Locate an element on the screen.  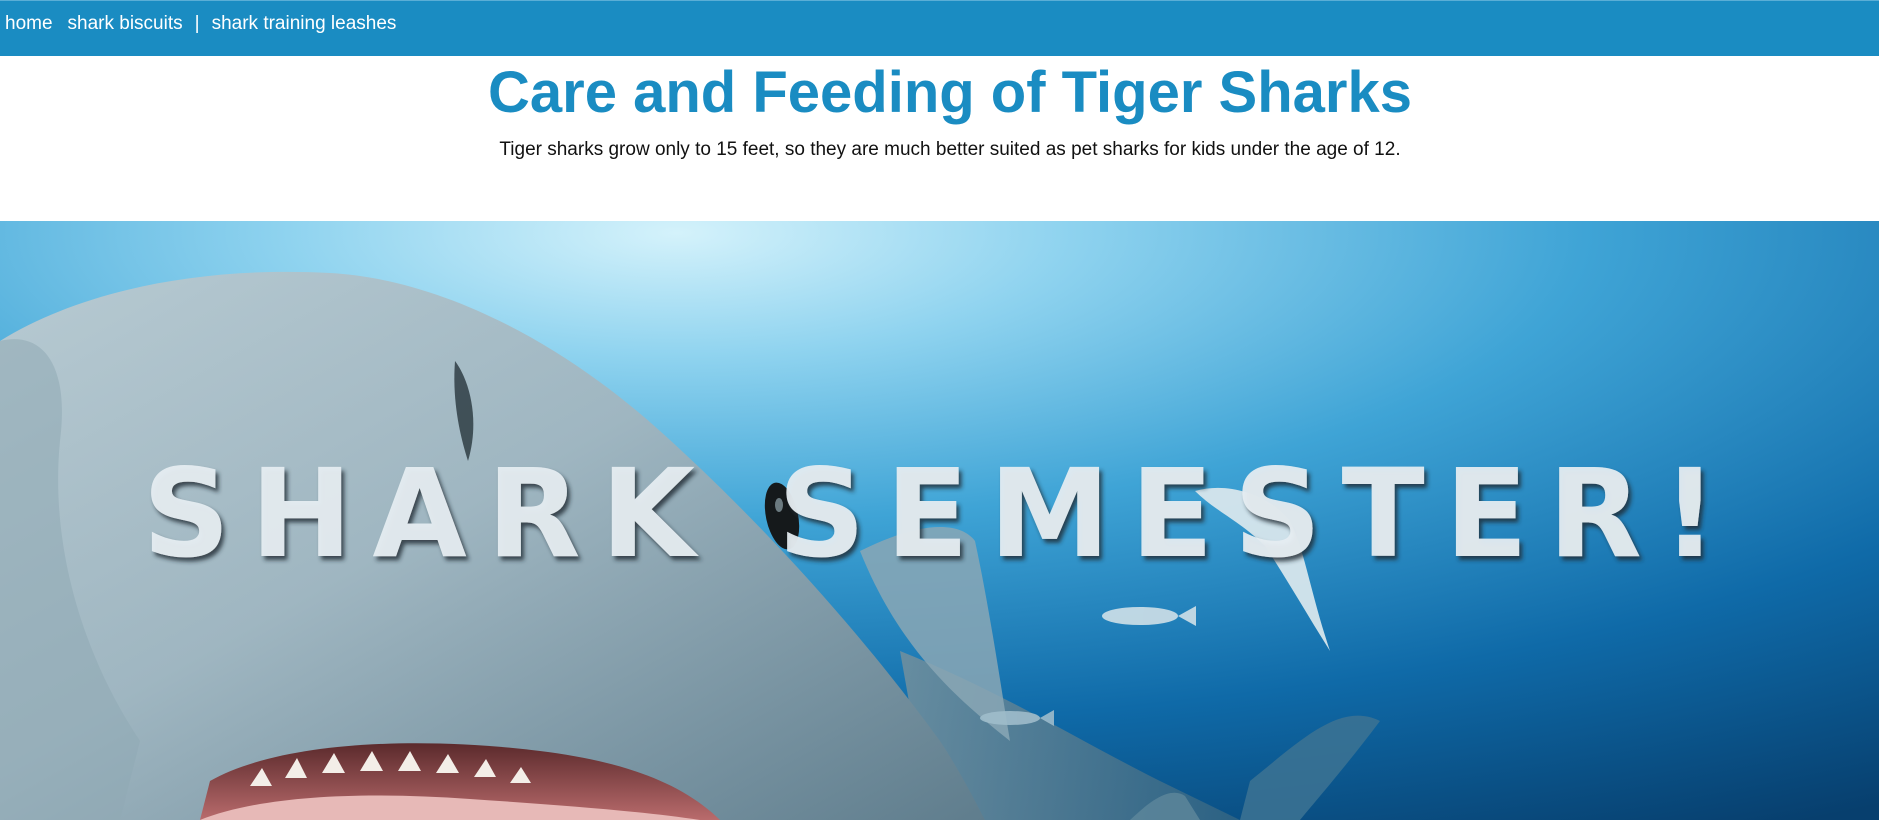
nav-link-shark-biscuits: shark biscuits is located at coordinates (125, 24).